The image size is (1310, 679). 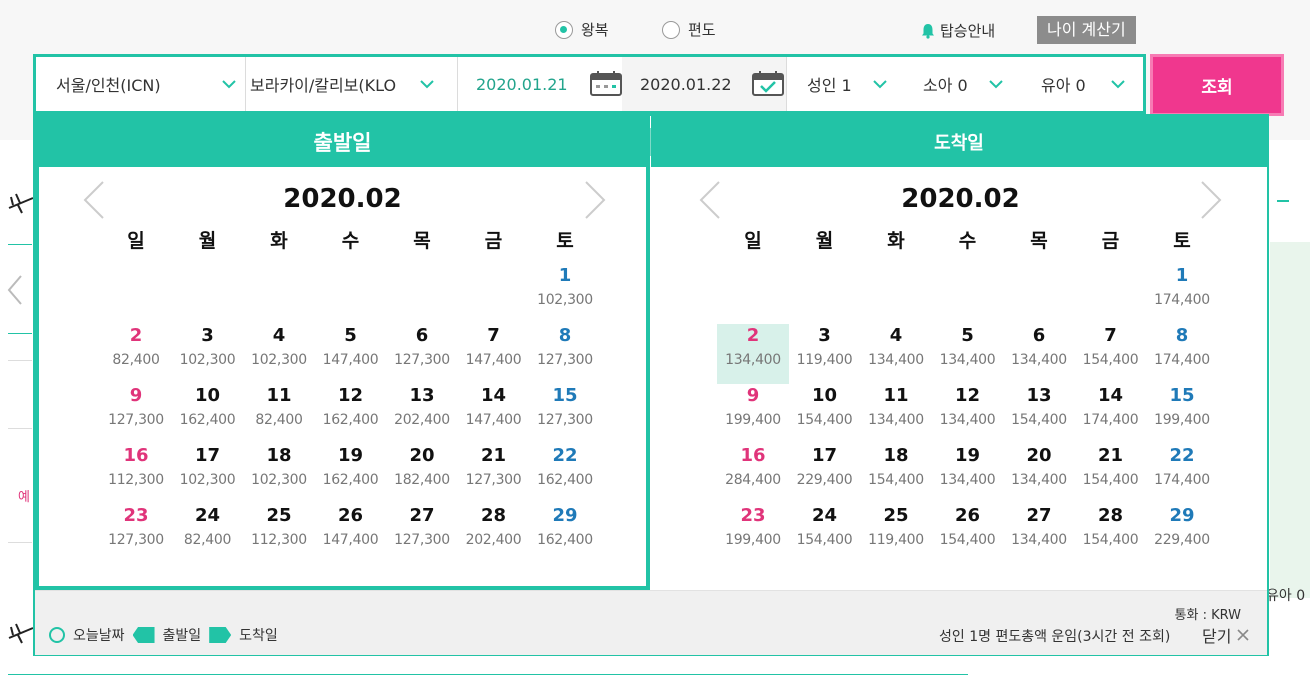 I want to click on day-cell: 25 112,300, so click(x=279, y=534).